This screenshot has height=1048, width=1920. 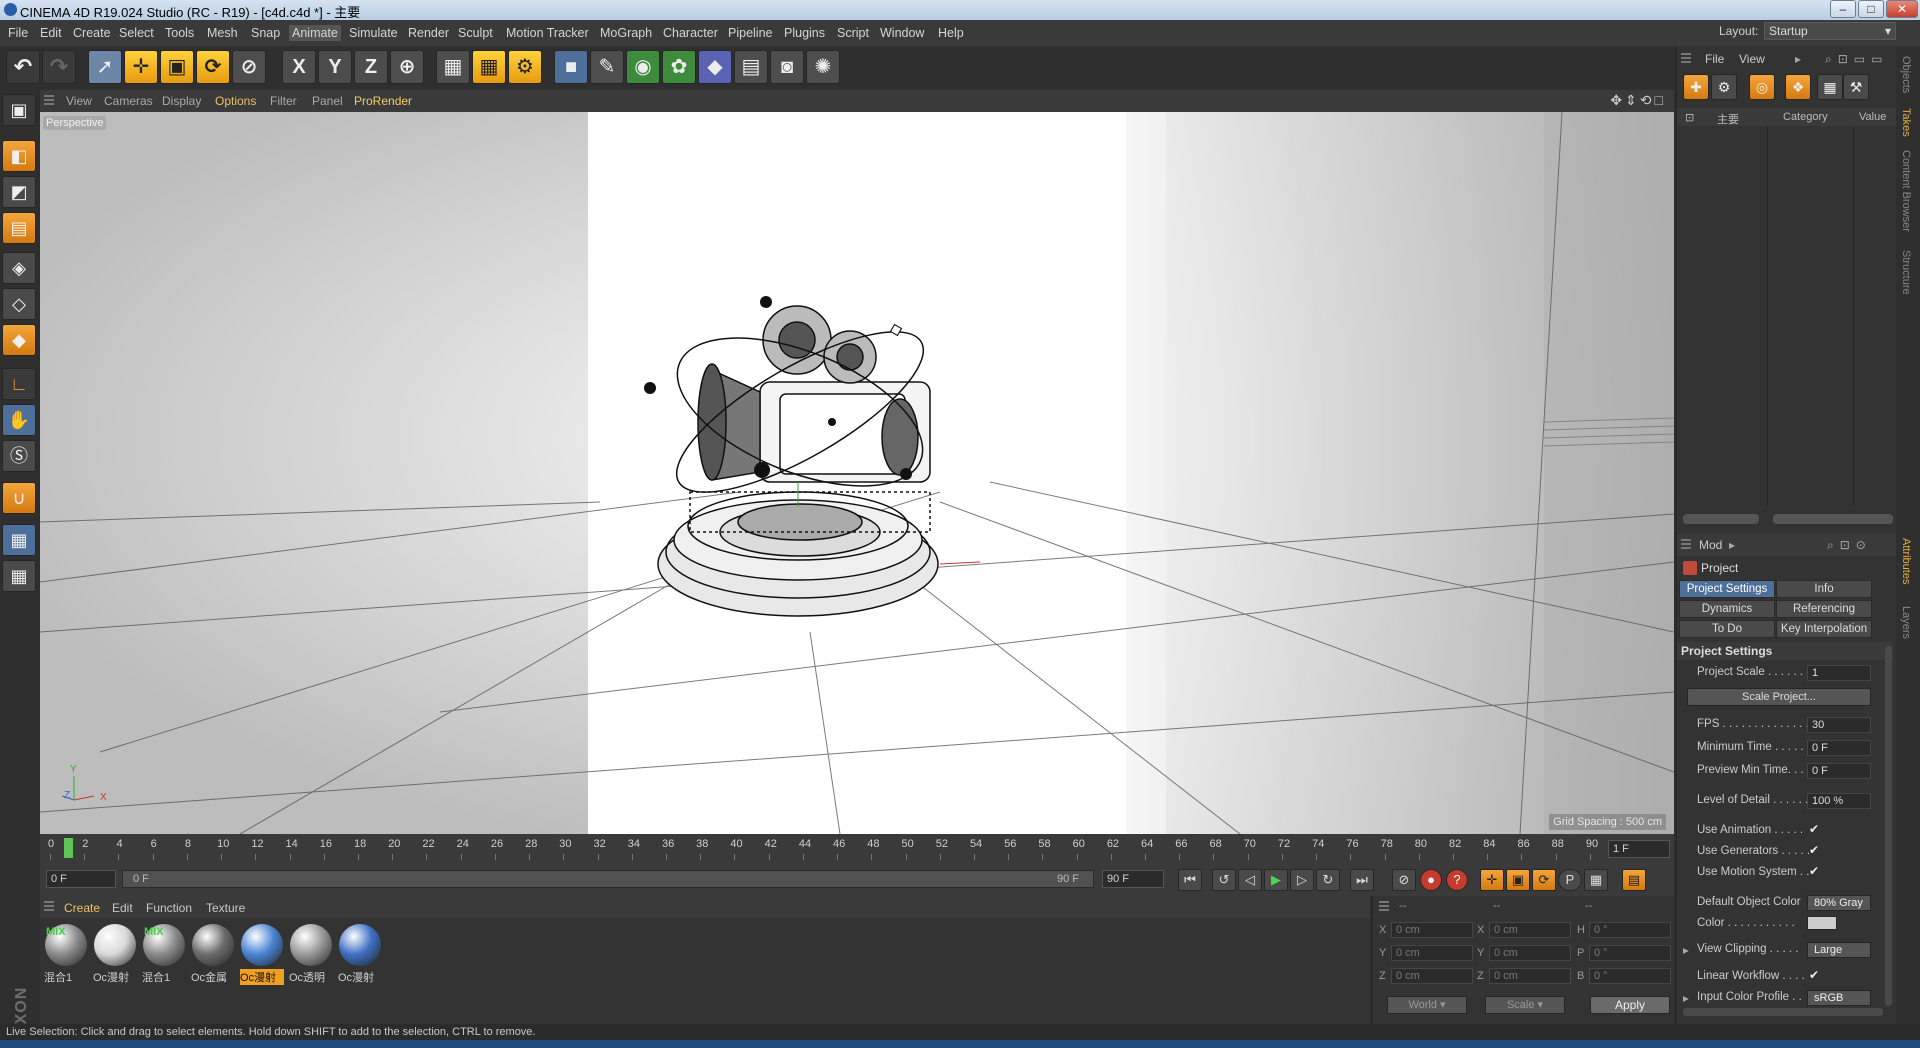 What do you see at coordinates (571, 67) in the screenshot?
I see `cube-icon: ■` at bounding box center [571, 67].